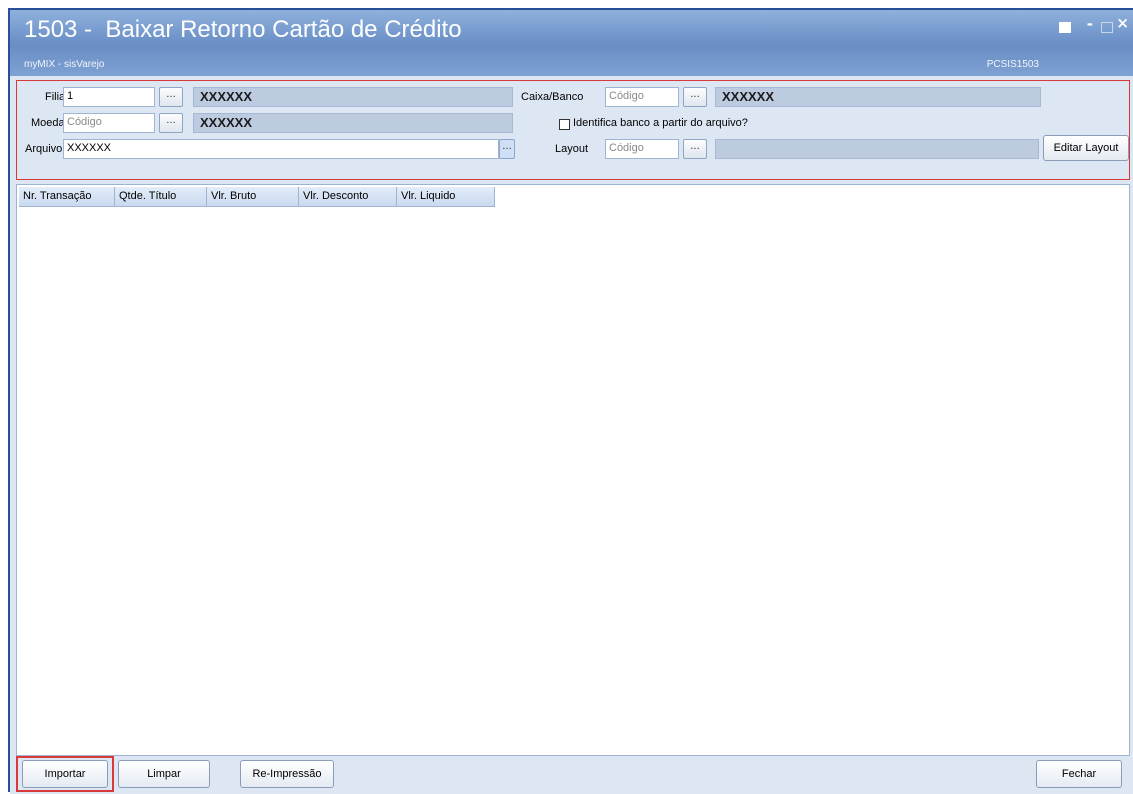 The width and height of the screenshot is (1133, 794). I want to click on column-header-vlr-desconto: Vlr. Desconto, so click(348, 197).